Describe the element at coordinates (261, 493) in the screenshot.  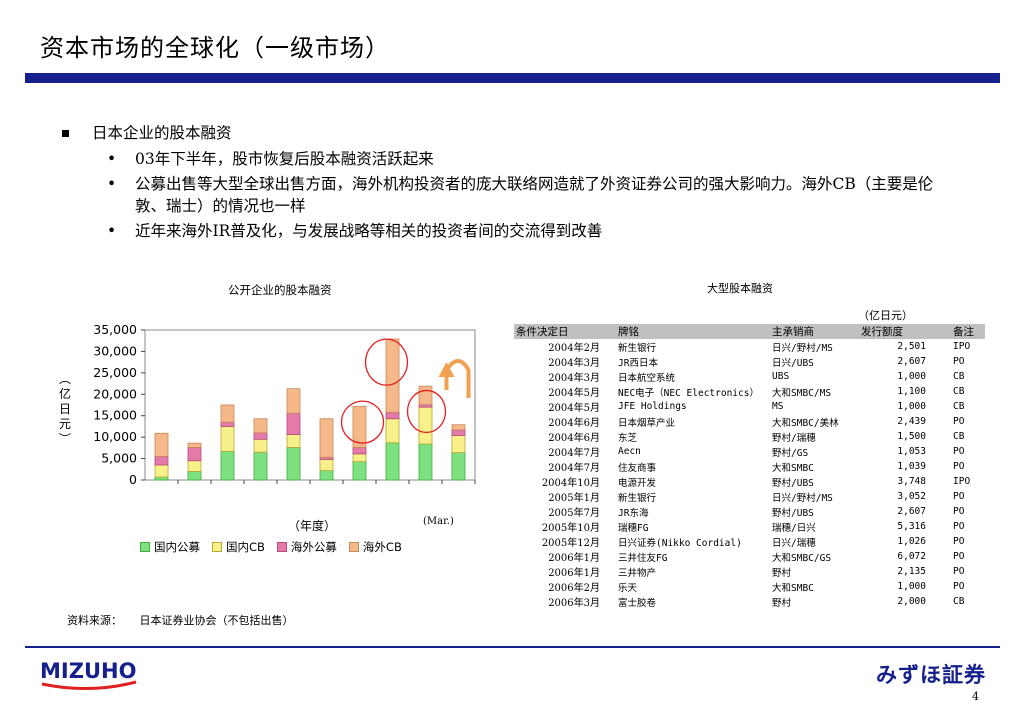
I see `x-tick-label: 00` at that location.